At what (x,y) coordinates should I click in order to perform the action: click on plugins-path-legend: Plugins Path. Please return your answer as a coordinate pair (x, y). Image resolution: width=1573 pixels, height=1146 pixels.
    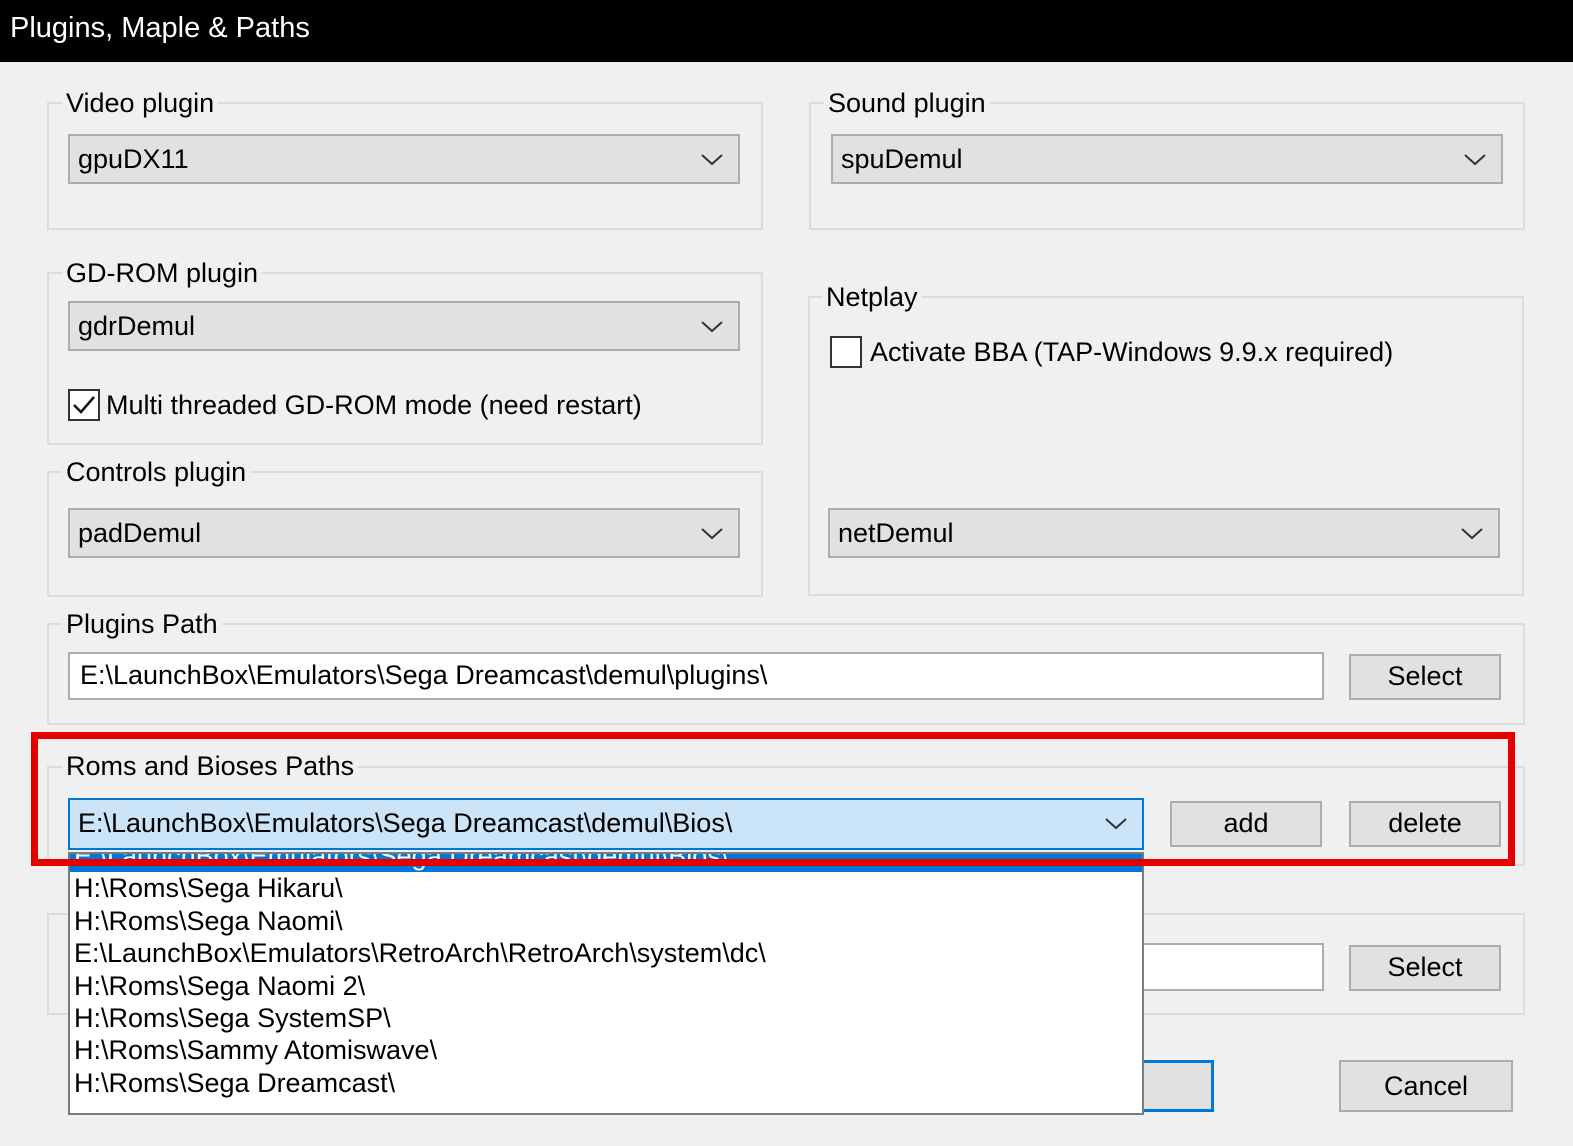
    Looking at the image, I should click on (142, 624).